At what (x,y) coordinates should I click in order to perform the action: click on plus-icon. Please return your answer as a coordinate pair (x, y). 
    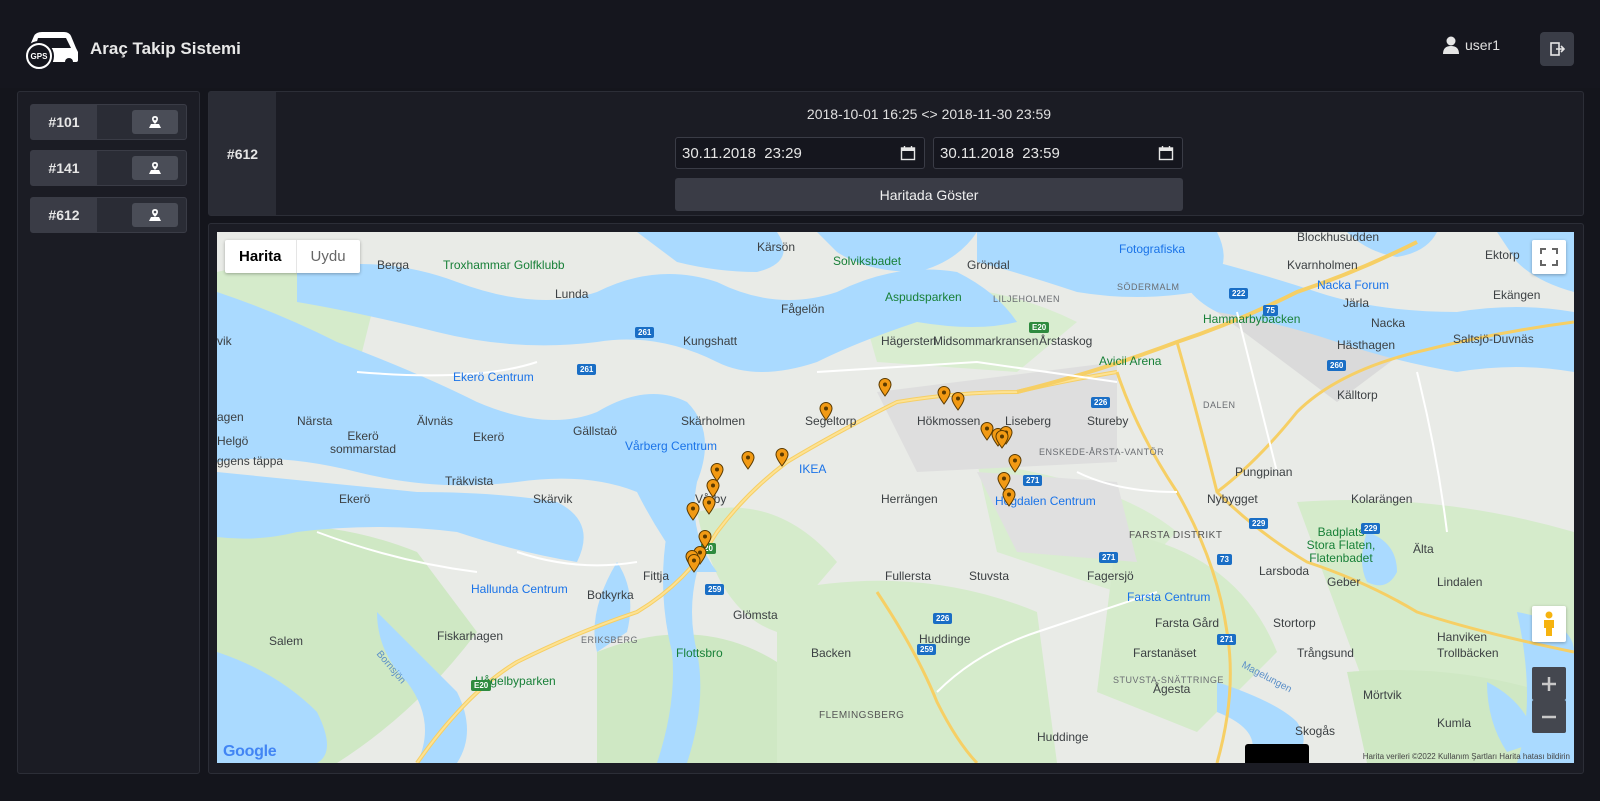
    Looking at the image, I should click on (1549, 683).